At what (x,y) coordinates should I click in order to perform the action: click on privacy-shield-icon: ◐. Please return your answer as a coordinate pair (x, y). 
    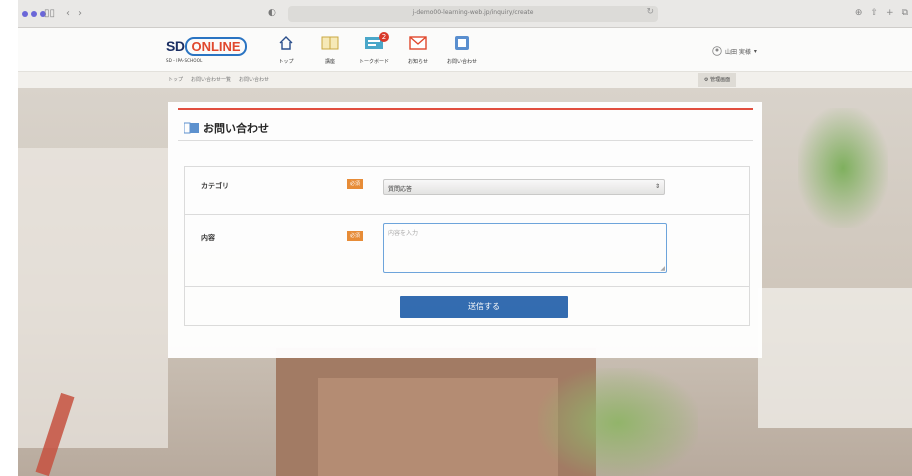
    Looking at the image, I should click on (272, 13).